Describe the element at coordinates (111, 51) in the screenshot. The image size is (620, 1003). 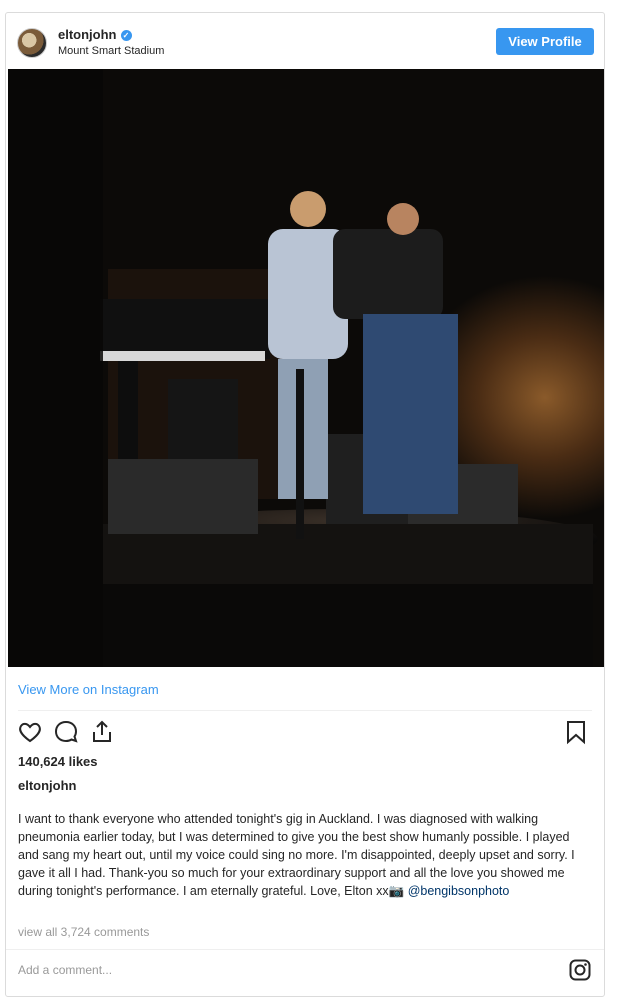
I see `location-link: Mount Smart Stadium` at that location.